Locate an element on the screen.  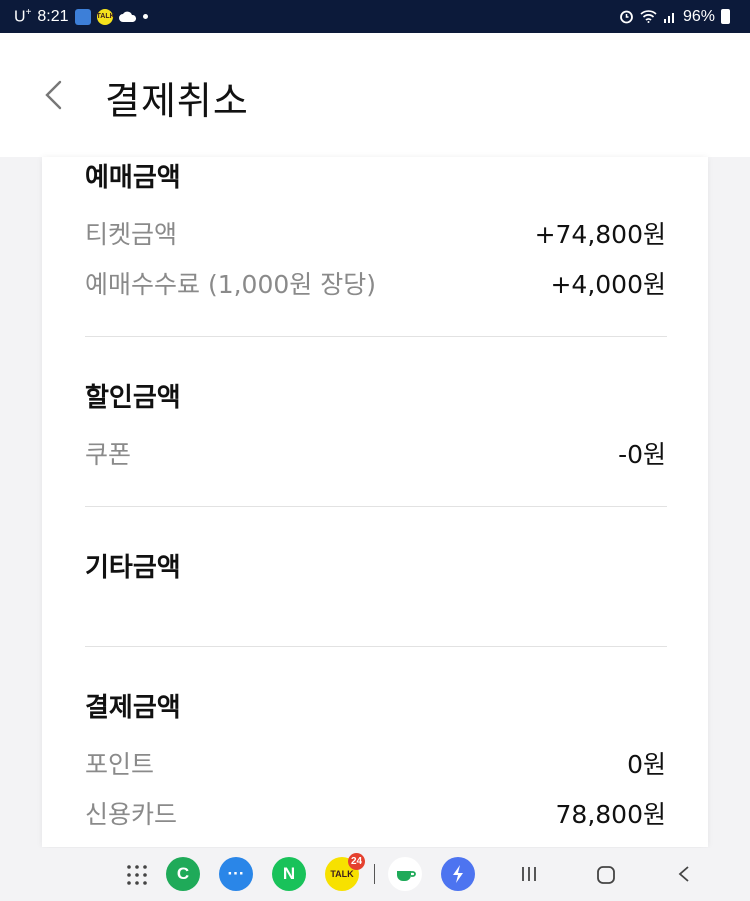
naver-app-icon: N is located at coordinates (289, 874).